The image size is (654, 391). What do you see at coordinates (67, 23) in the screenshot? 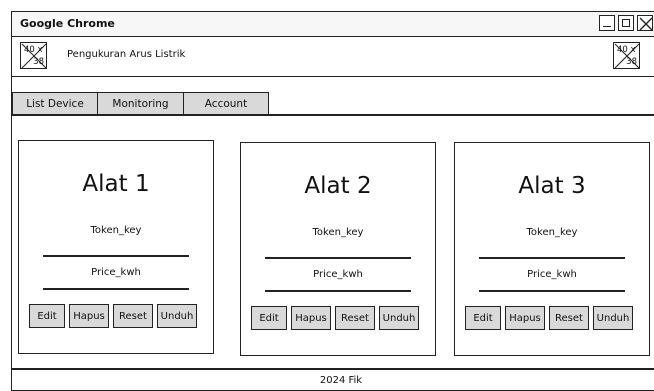
I see `window-title: Google Chrome` at bounding box center [67, 23].